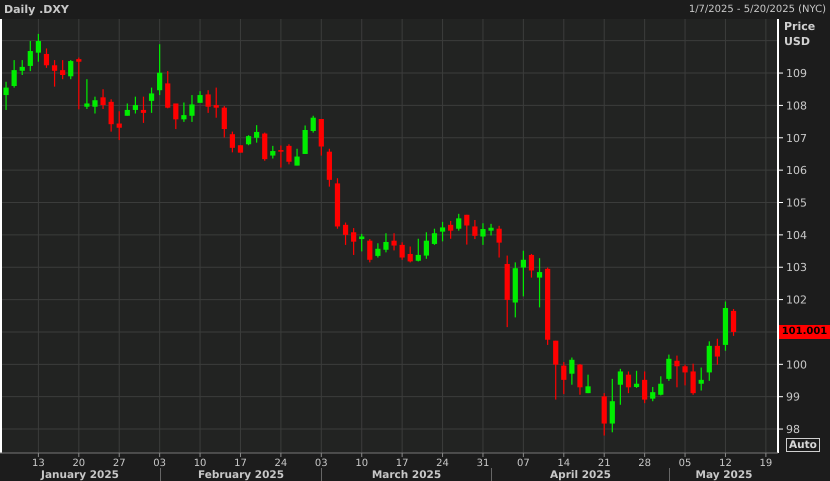  Describe the element at coordinates (796, 73) in the screenshot. I see `axis-label: 109` at that location.